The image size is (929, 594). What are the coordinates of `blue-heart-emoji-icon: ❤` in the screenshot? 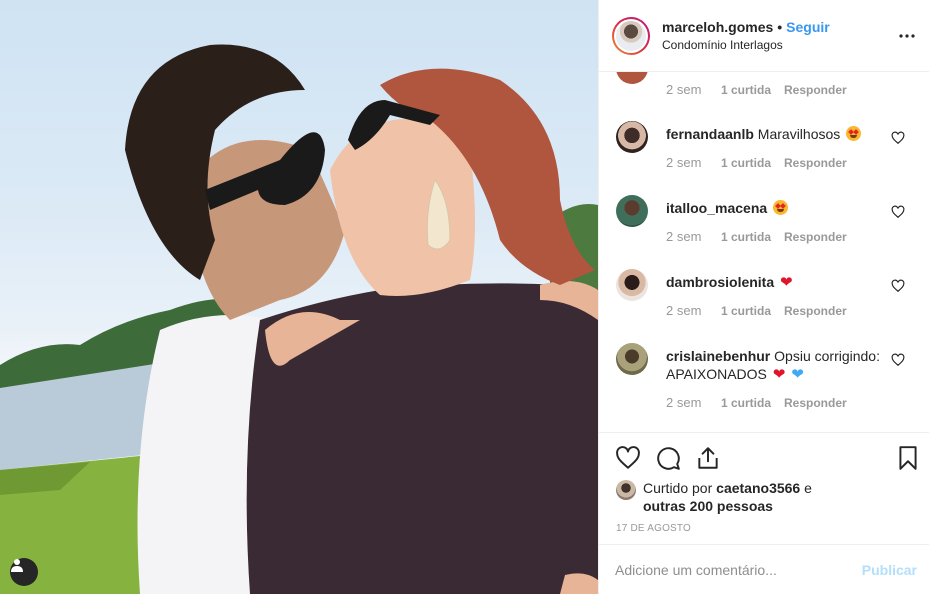 It's located at (797, 374).